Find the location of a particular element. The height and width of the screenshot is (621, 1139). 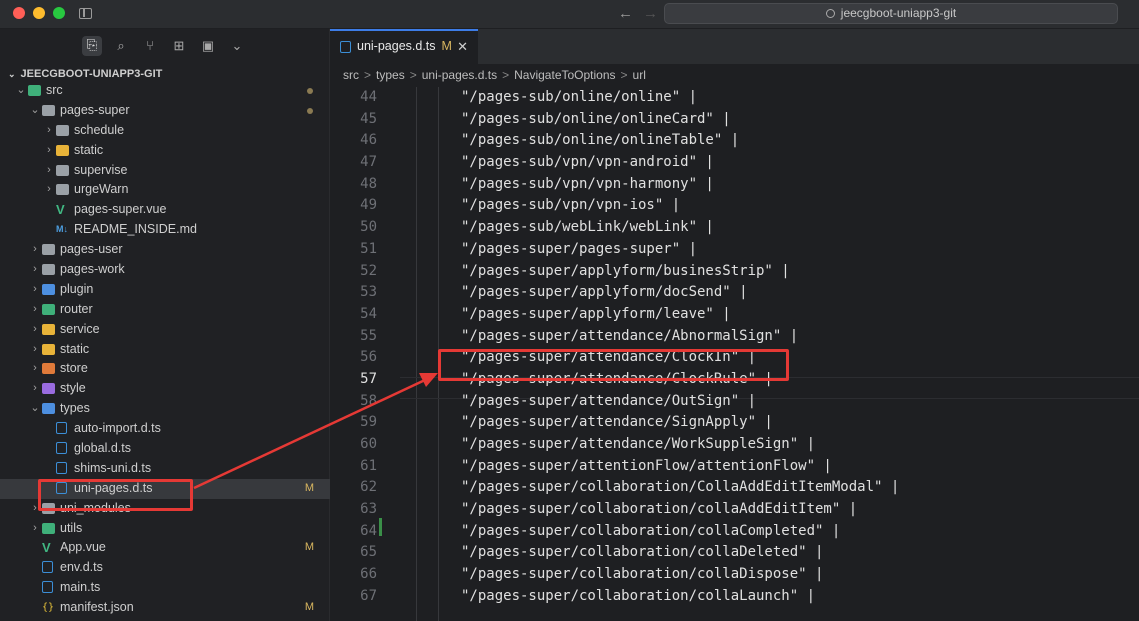

code-line: 44 "/pages-sub/online/online" | is located at coordinates (734, 98).